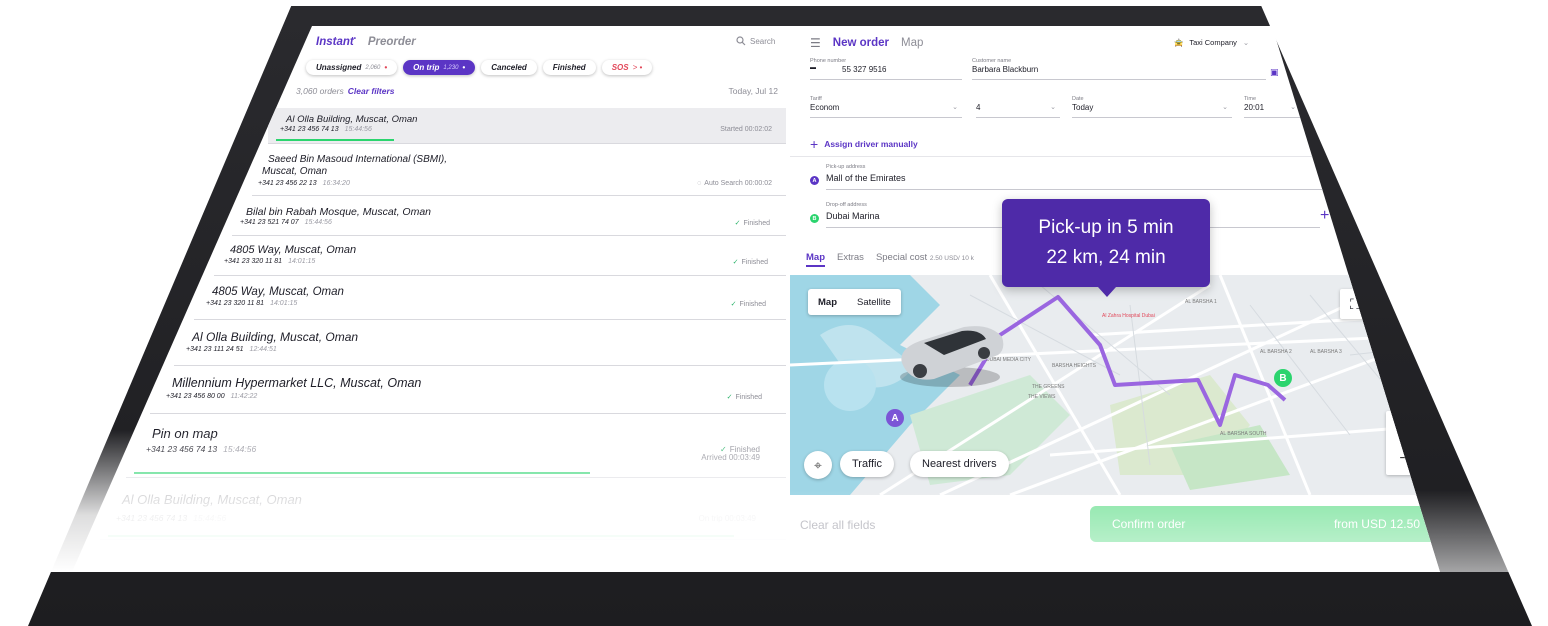 This screenshot has width=1548, height=626. Describe the element at coordinates (1083, 107) in the screenshot. I see `date-value: Today` at that location.